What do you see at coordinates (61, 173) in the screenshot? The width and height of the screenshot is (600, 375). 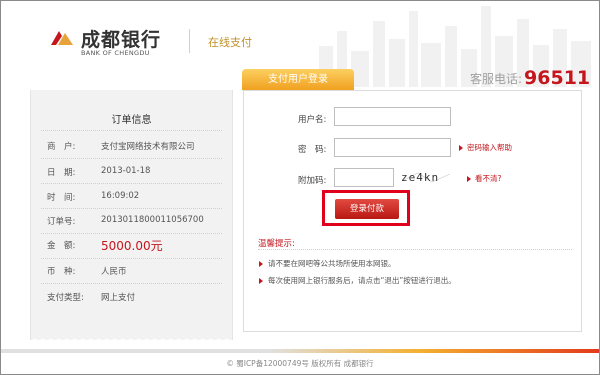 I see `order-label: 日 期:` at bounding box center [61, 173].